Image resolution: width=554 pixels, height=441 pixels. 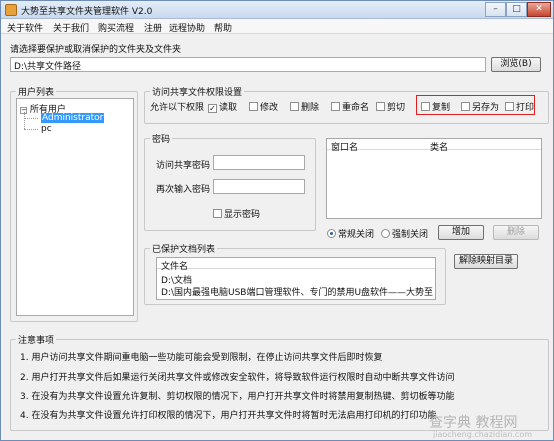 I want to click on perm-copy-label: 复制, so click(x=441, y=108).